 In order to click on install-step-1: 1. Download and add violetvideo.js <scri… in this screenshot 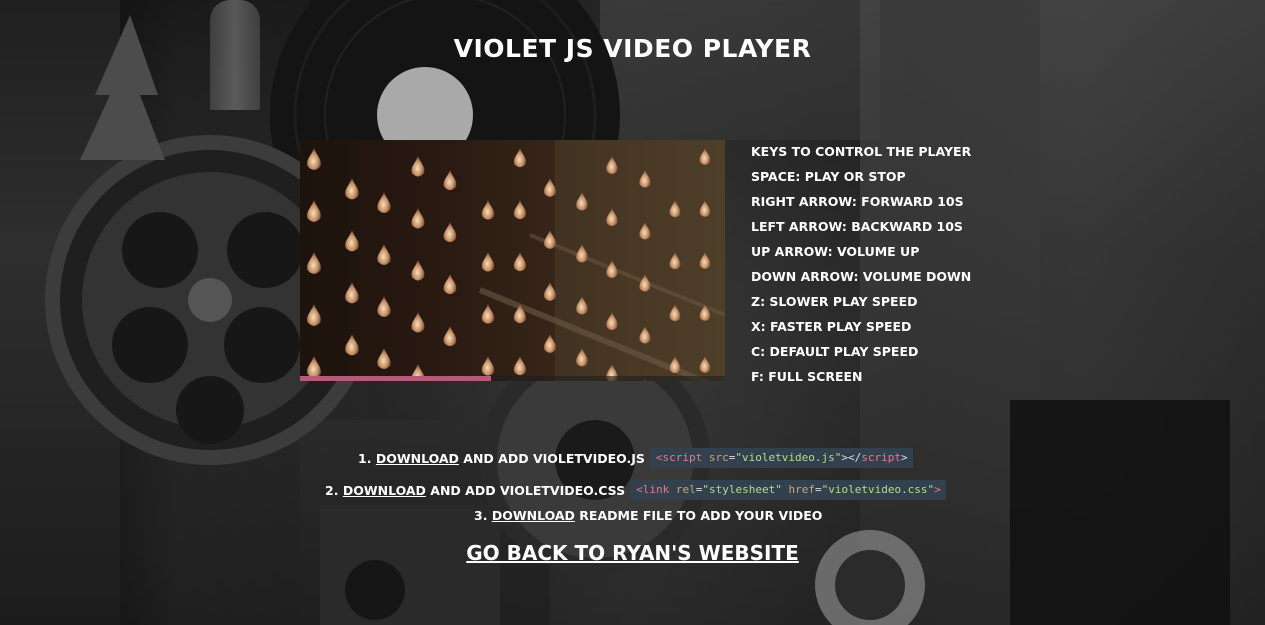, I will do `click(635, 458)`.